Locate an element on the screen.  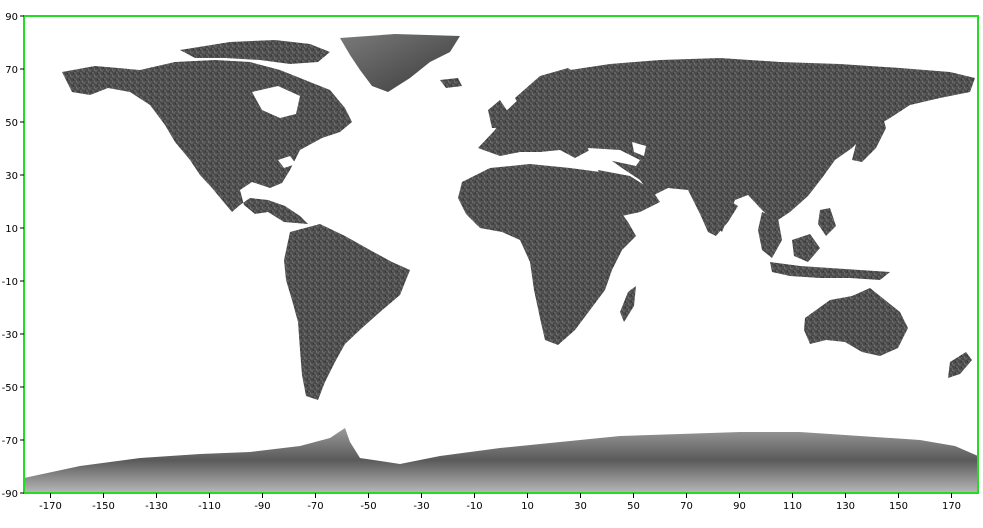
x-tick-label: -90 is located at coordinates (262, 506).